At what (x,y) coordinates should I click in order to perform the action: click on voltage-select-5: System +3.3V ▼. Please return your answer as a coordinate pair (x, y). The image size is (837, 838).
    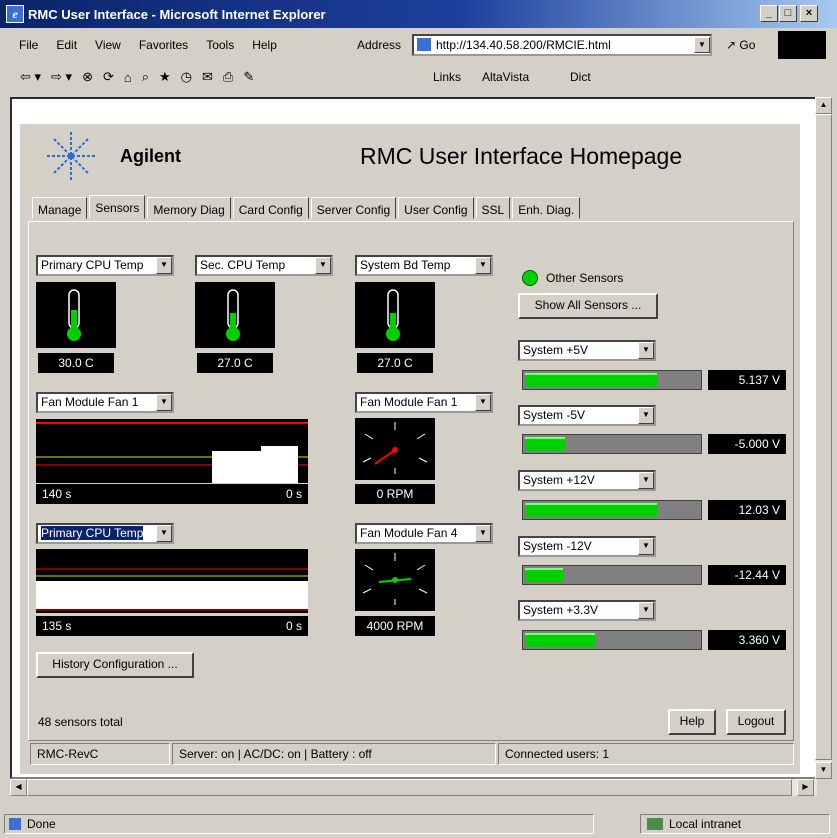
    Looking at the image, I should click on (587, 610).